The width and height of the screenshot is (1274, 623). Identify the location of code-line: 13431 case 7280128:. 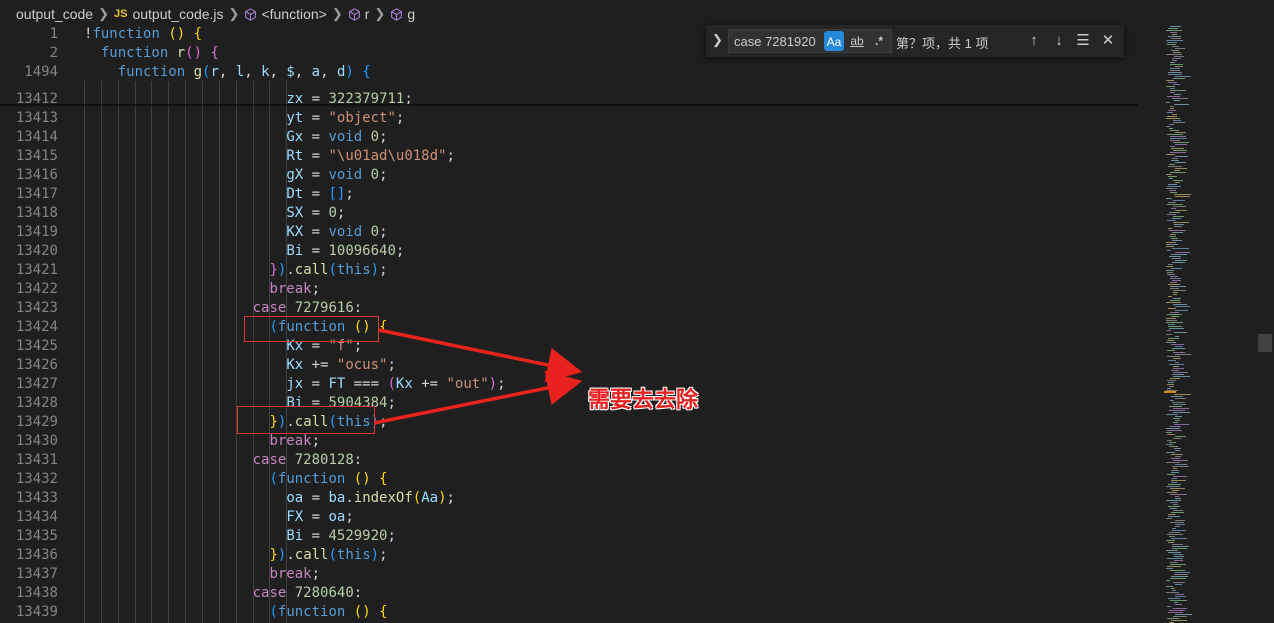
(580, 460).